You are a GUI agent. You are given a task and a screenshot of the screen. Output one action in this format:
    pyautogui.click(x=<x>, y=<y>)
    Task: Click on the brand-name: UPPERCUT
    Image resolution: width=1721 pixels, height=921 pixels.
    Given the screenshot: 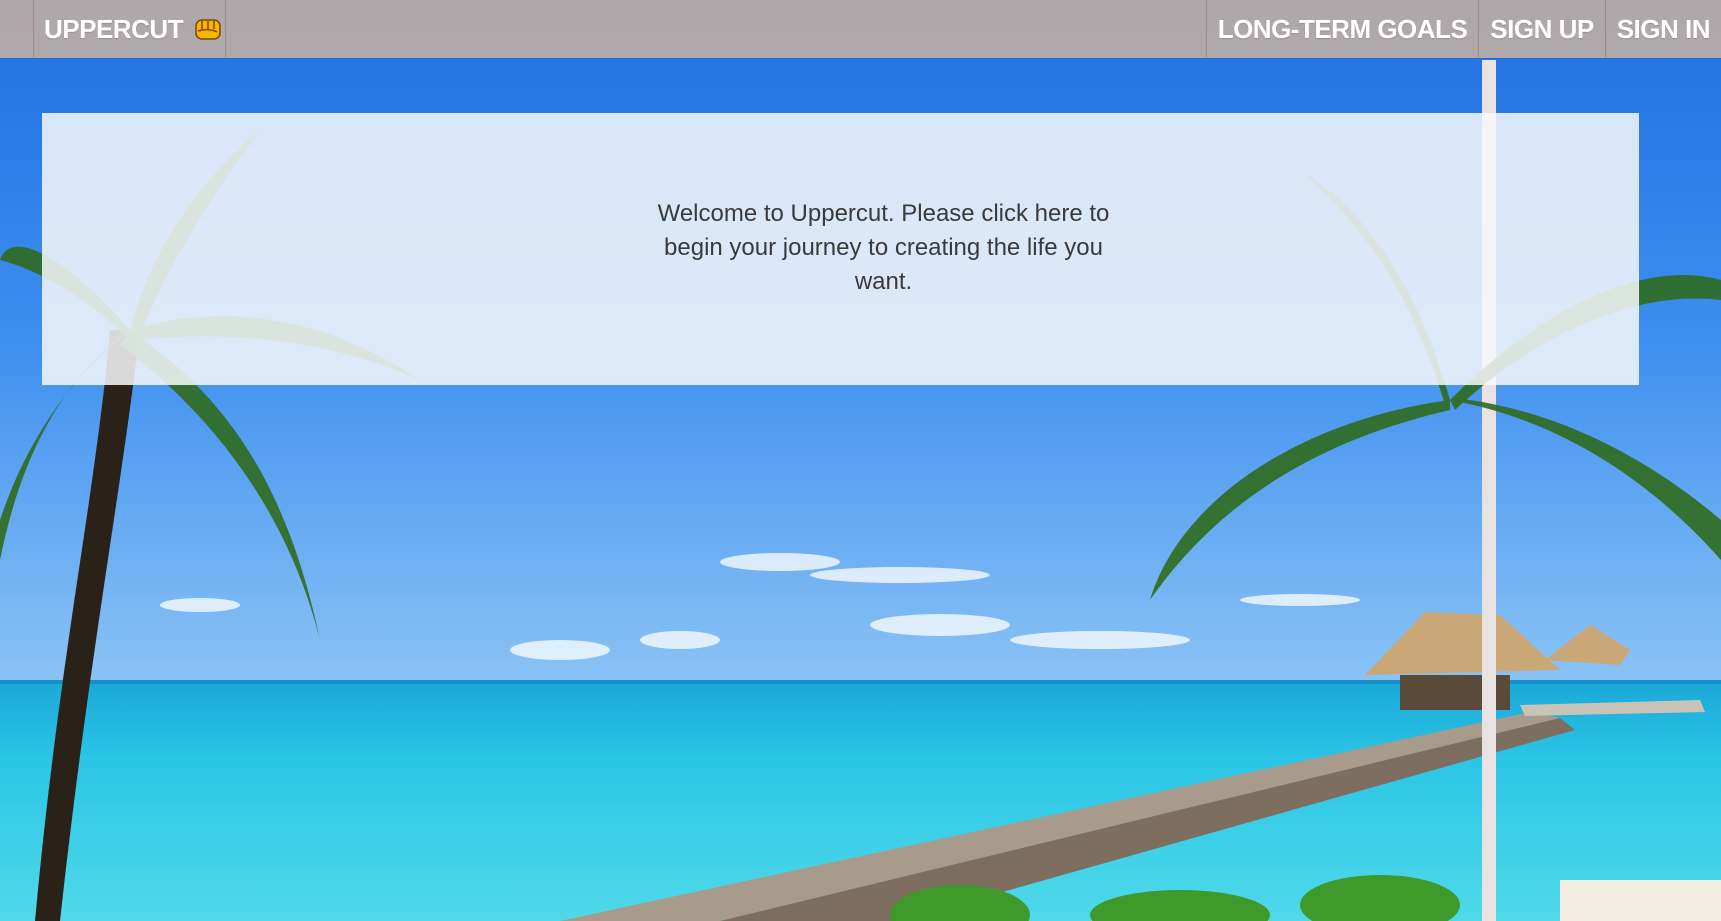 What is the action you would take?
    pyautogui.click(x=114, y=28)
    